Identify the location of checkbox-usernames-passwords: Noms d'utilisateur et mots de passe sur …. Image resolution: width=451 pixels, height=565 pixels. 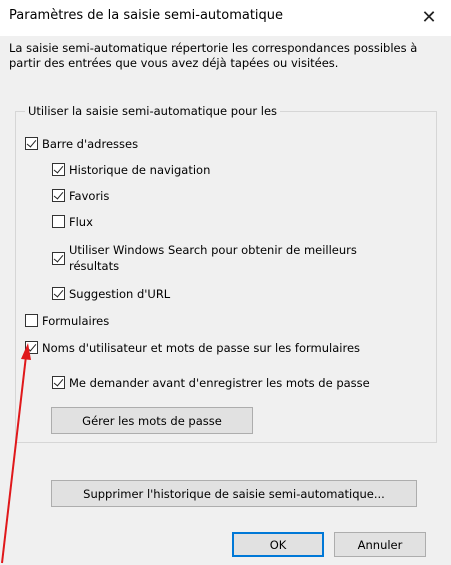
(192, 348).